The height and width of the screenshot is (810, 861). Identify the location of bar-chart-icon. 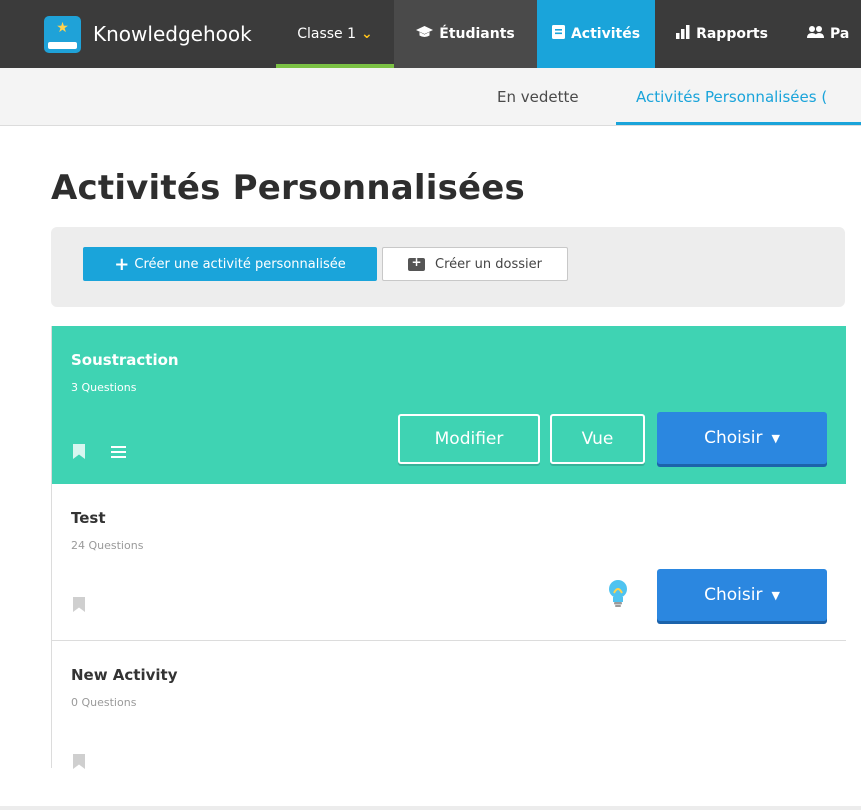
(683, 34).